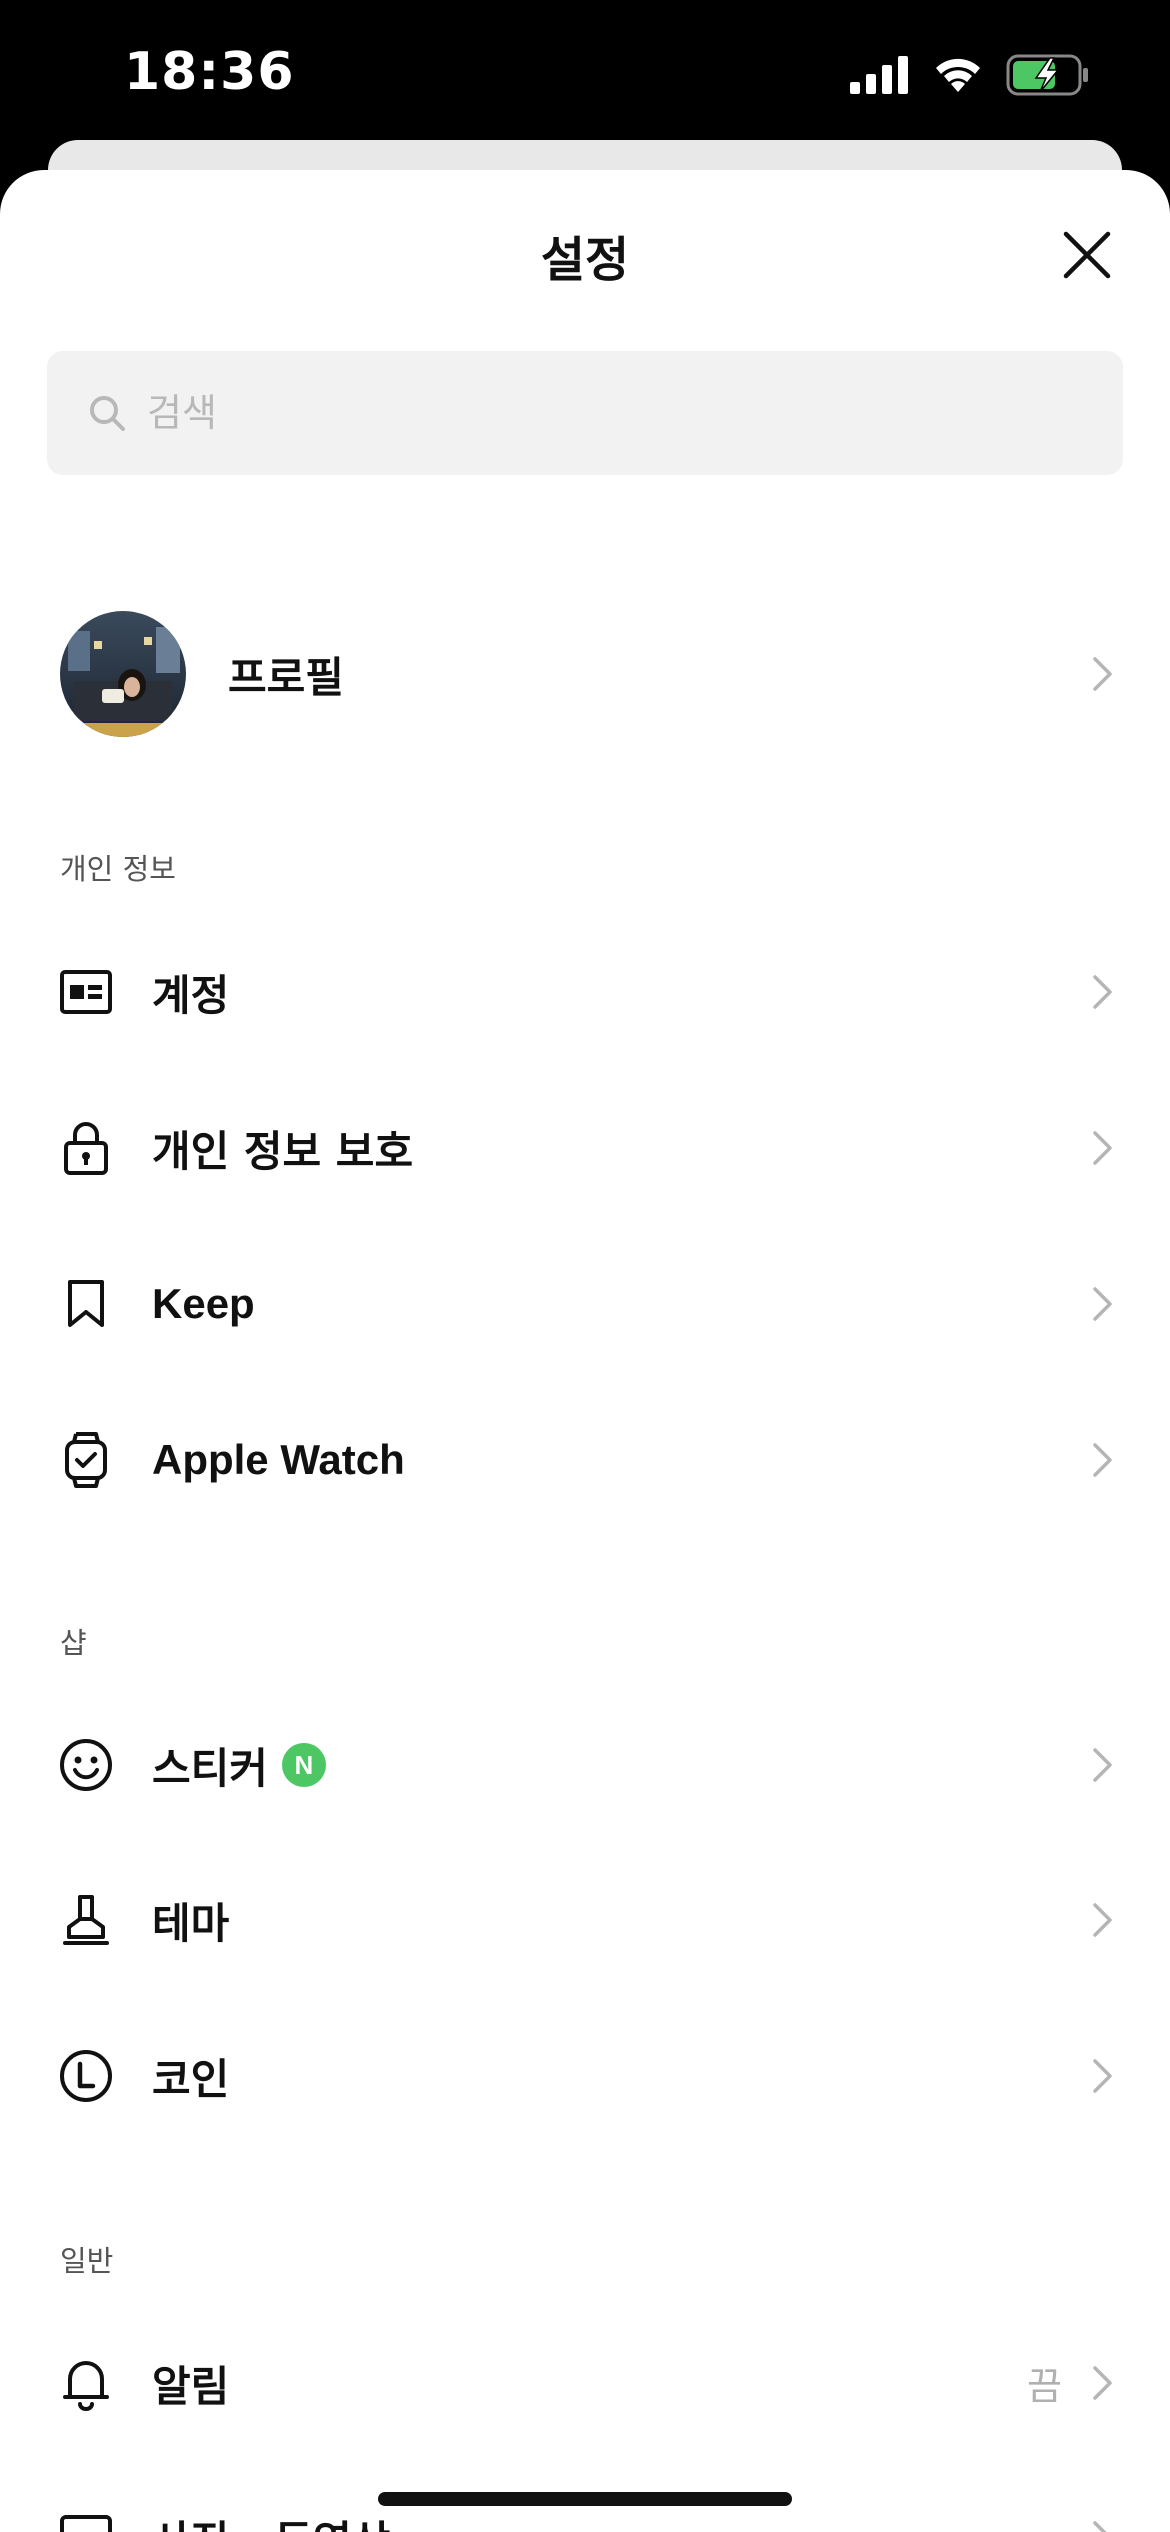  I want to click on page-title: 설정, so click(585, 260).